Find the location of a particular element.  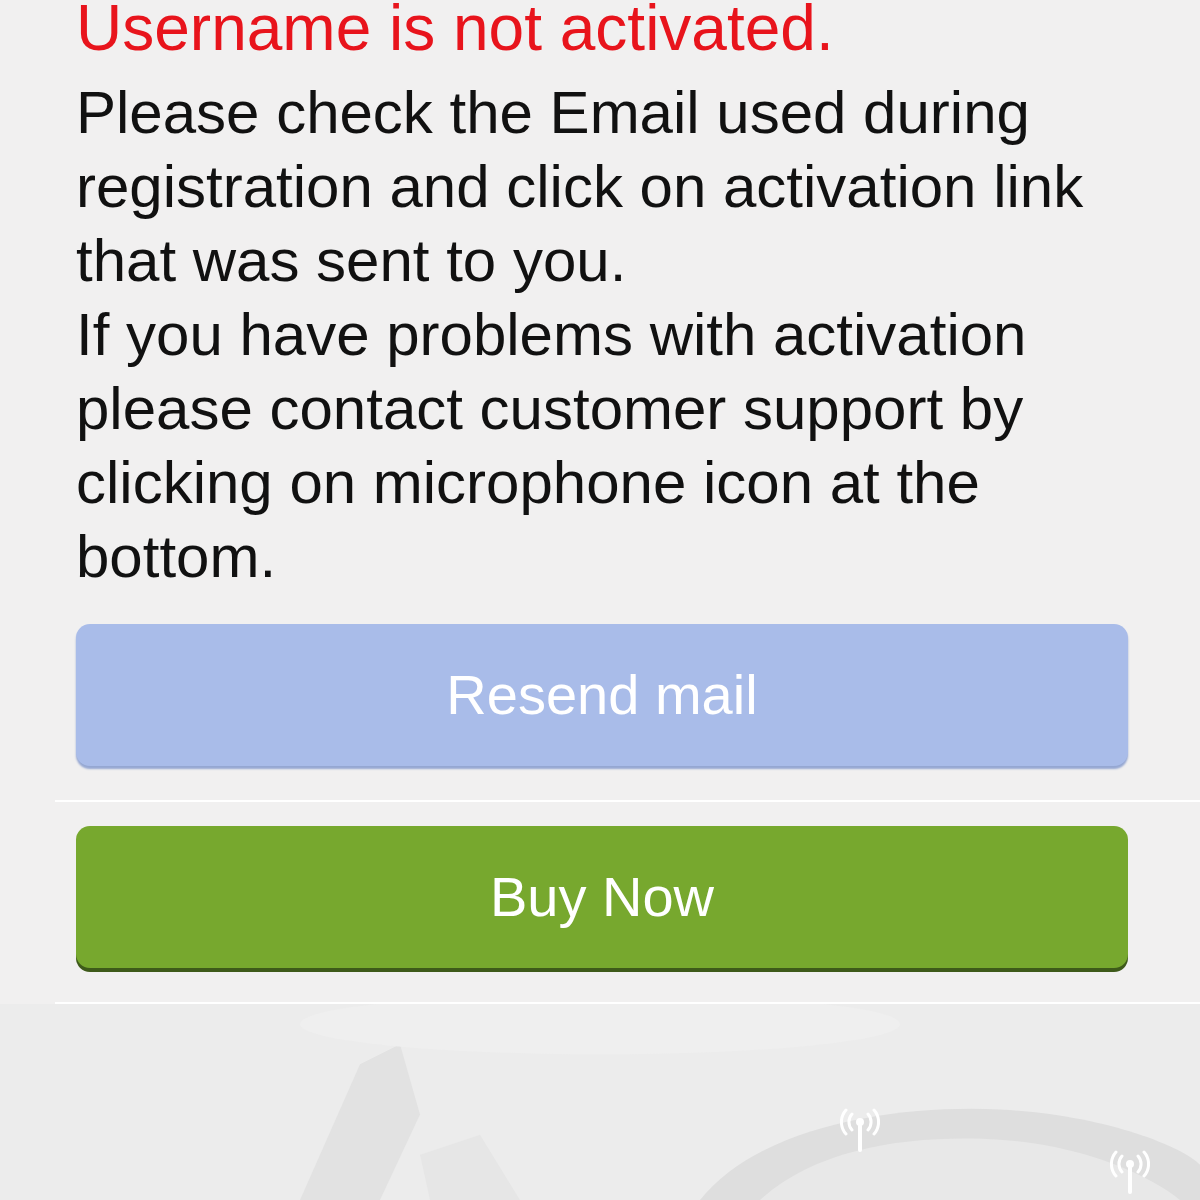

error-title: Username is not activated. is located at coordinates (455, 30).